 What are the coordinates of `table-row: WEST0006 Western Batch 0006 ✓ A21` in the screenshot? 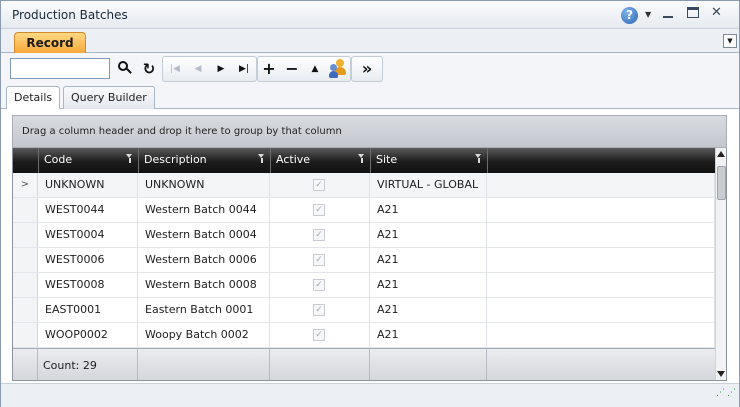 It's located at (364, 260).